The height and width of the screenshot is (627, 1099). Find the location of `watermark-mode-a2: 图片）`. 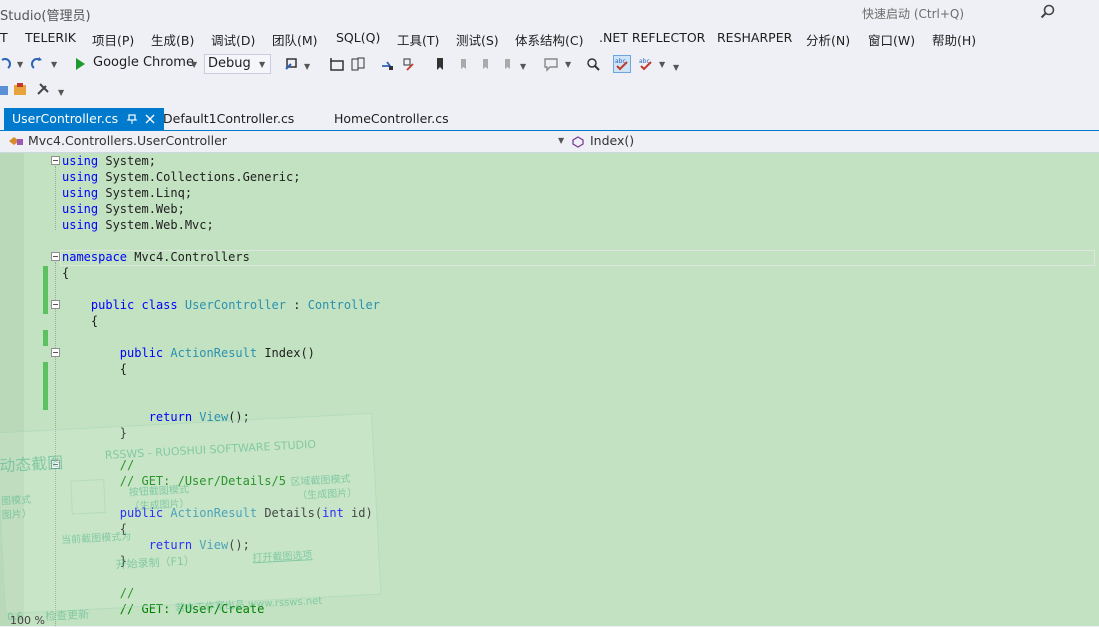

watermark-mode-a2: 图片） is located at coordinates (17, 515).